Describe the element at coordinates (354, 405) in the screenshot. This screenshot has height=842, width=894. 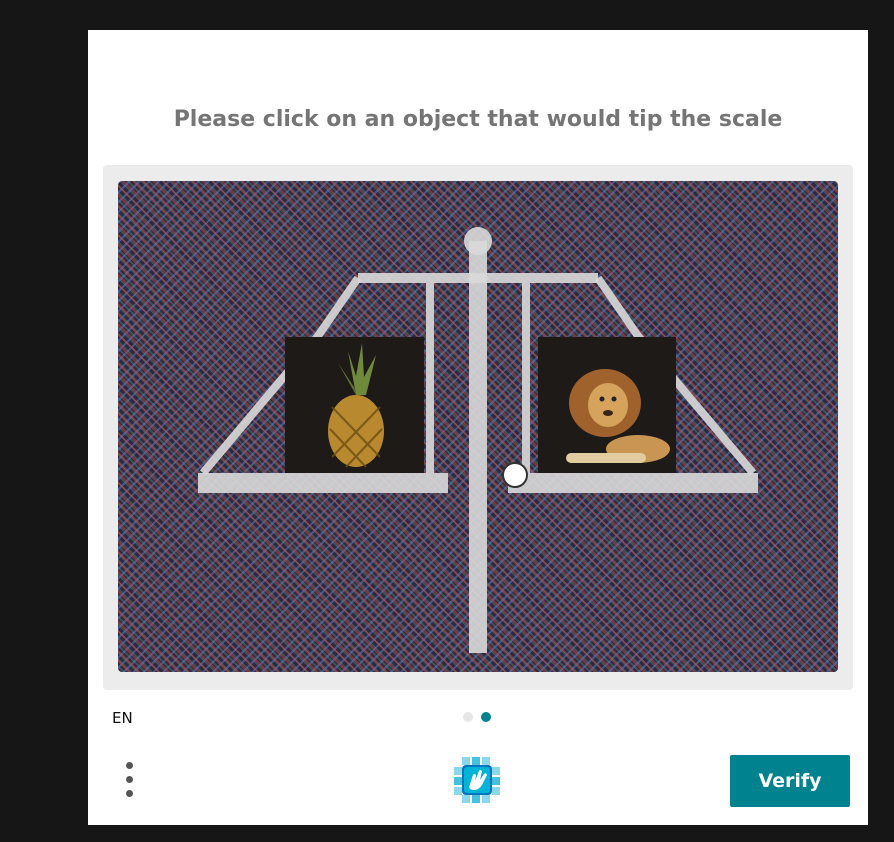
I see `pineapple-object` at that location.